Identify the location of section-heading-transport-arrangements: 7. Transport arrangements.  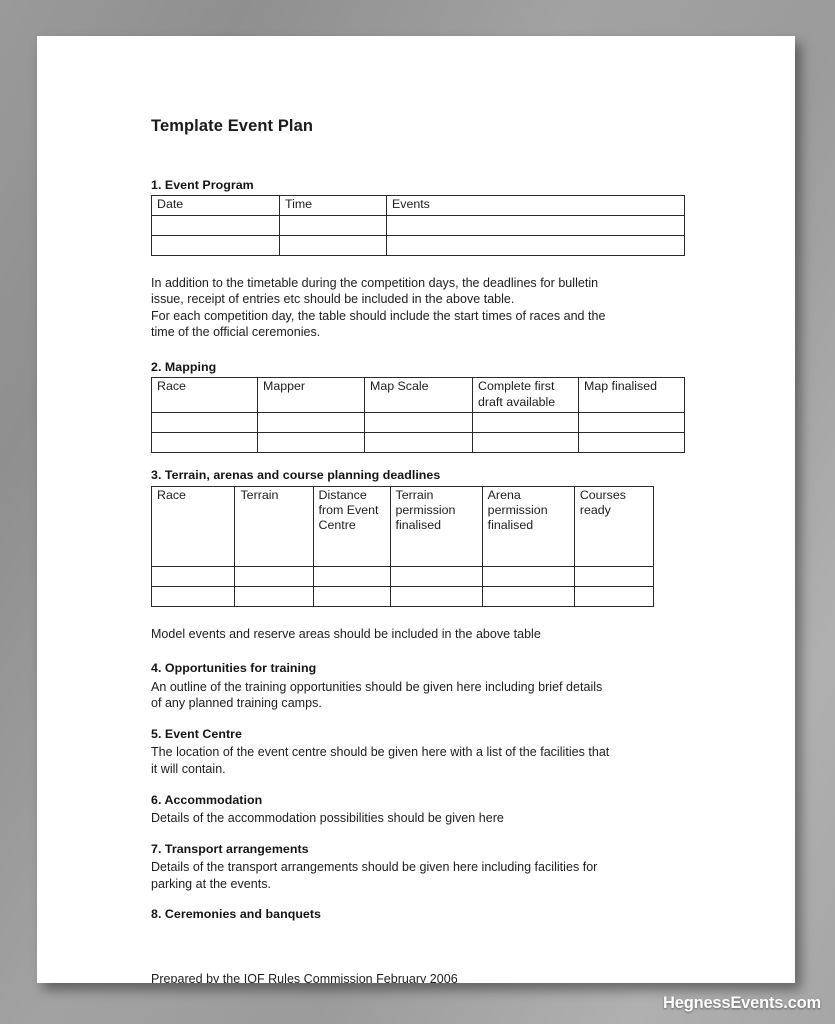
(230, 848).